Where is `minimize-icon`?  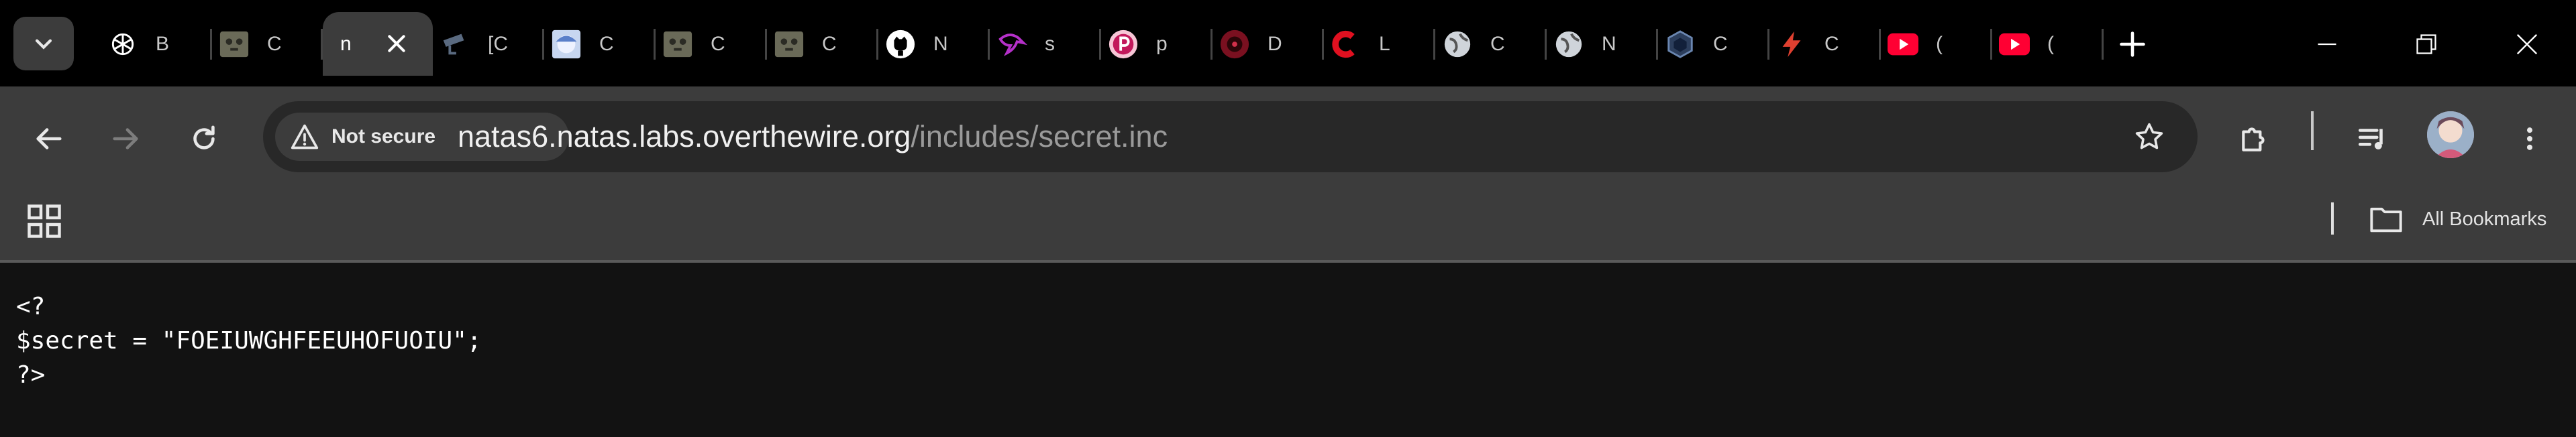 minimize-icon is located at coordinates (2327, 44).